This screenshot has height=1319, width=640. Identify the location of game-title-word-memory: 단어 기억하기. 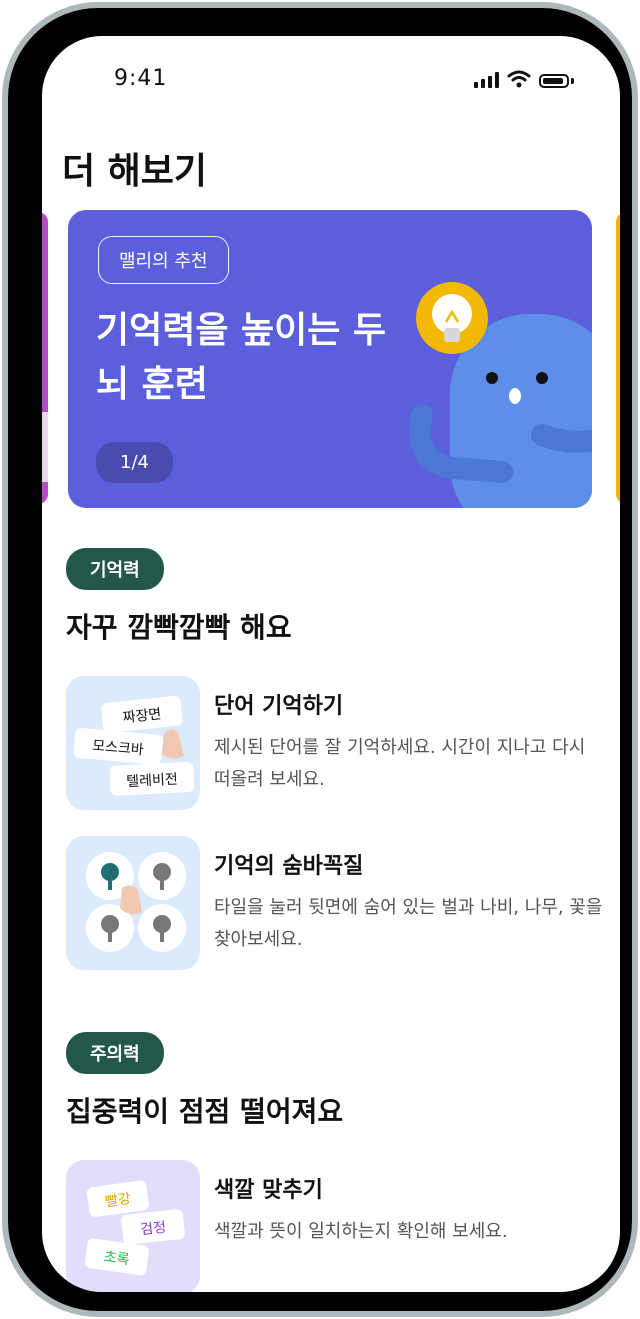
(279, 706).